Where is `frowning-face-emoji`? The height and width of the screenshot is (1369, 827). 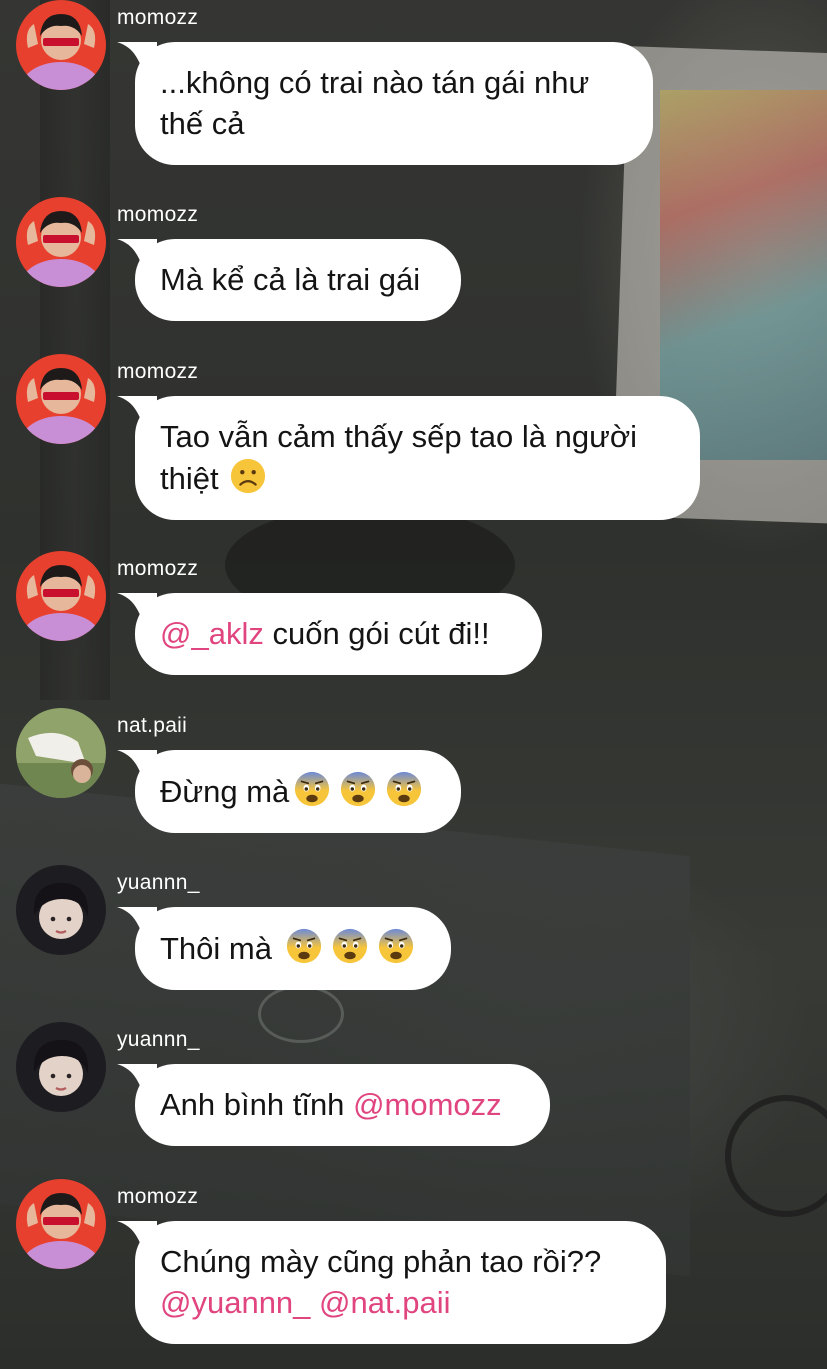 frowning-face-emoji is located at coordinates (247, 476).